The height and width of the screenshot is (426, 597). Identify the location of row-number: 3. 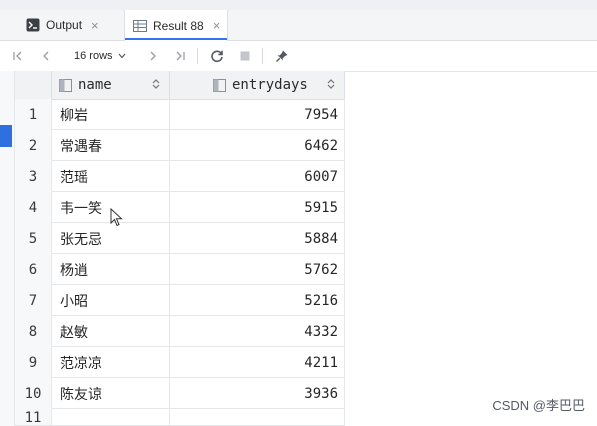
(33, 176).